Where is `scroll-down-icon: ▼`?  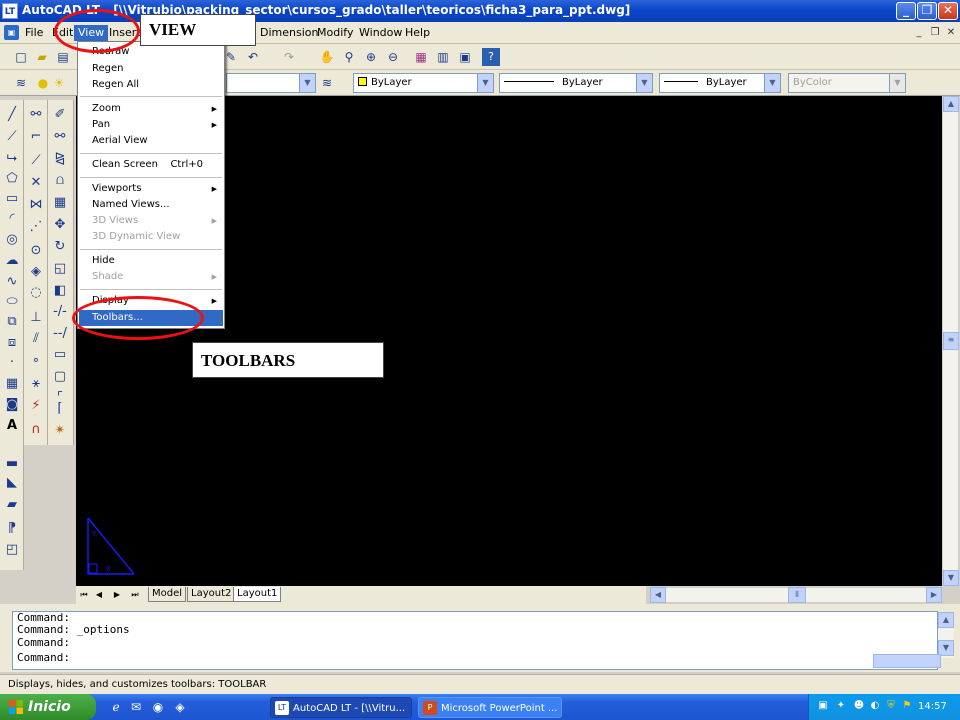
scroll-down-icon: ▼ is located at coordinates (951, 578).